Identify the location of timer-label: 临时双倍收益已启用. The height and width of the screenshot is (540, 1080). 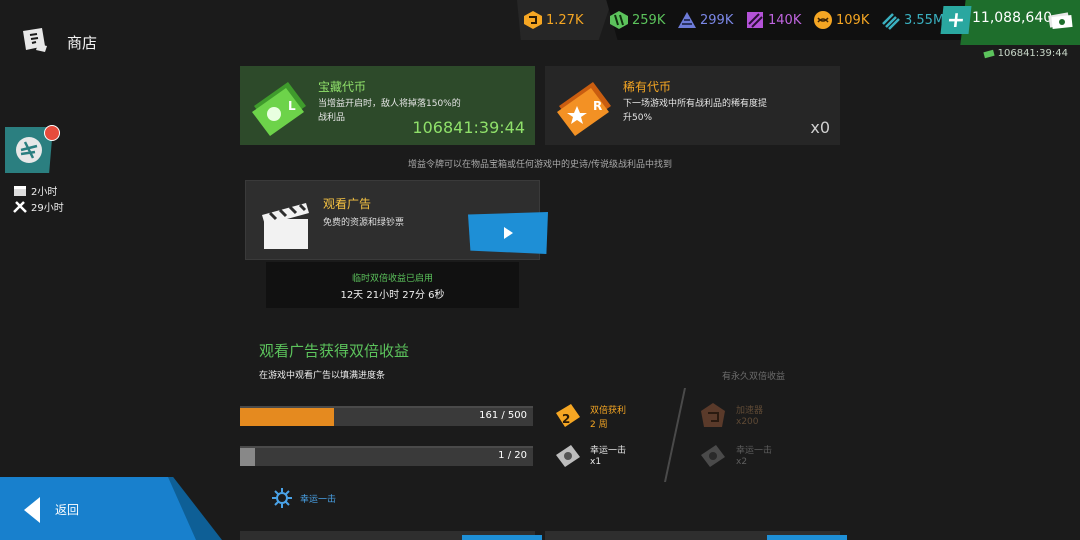
(392, 279).